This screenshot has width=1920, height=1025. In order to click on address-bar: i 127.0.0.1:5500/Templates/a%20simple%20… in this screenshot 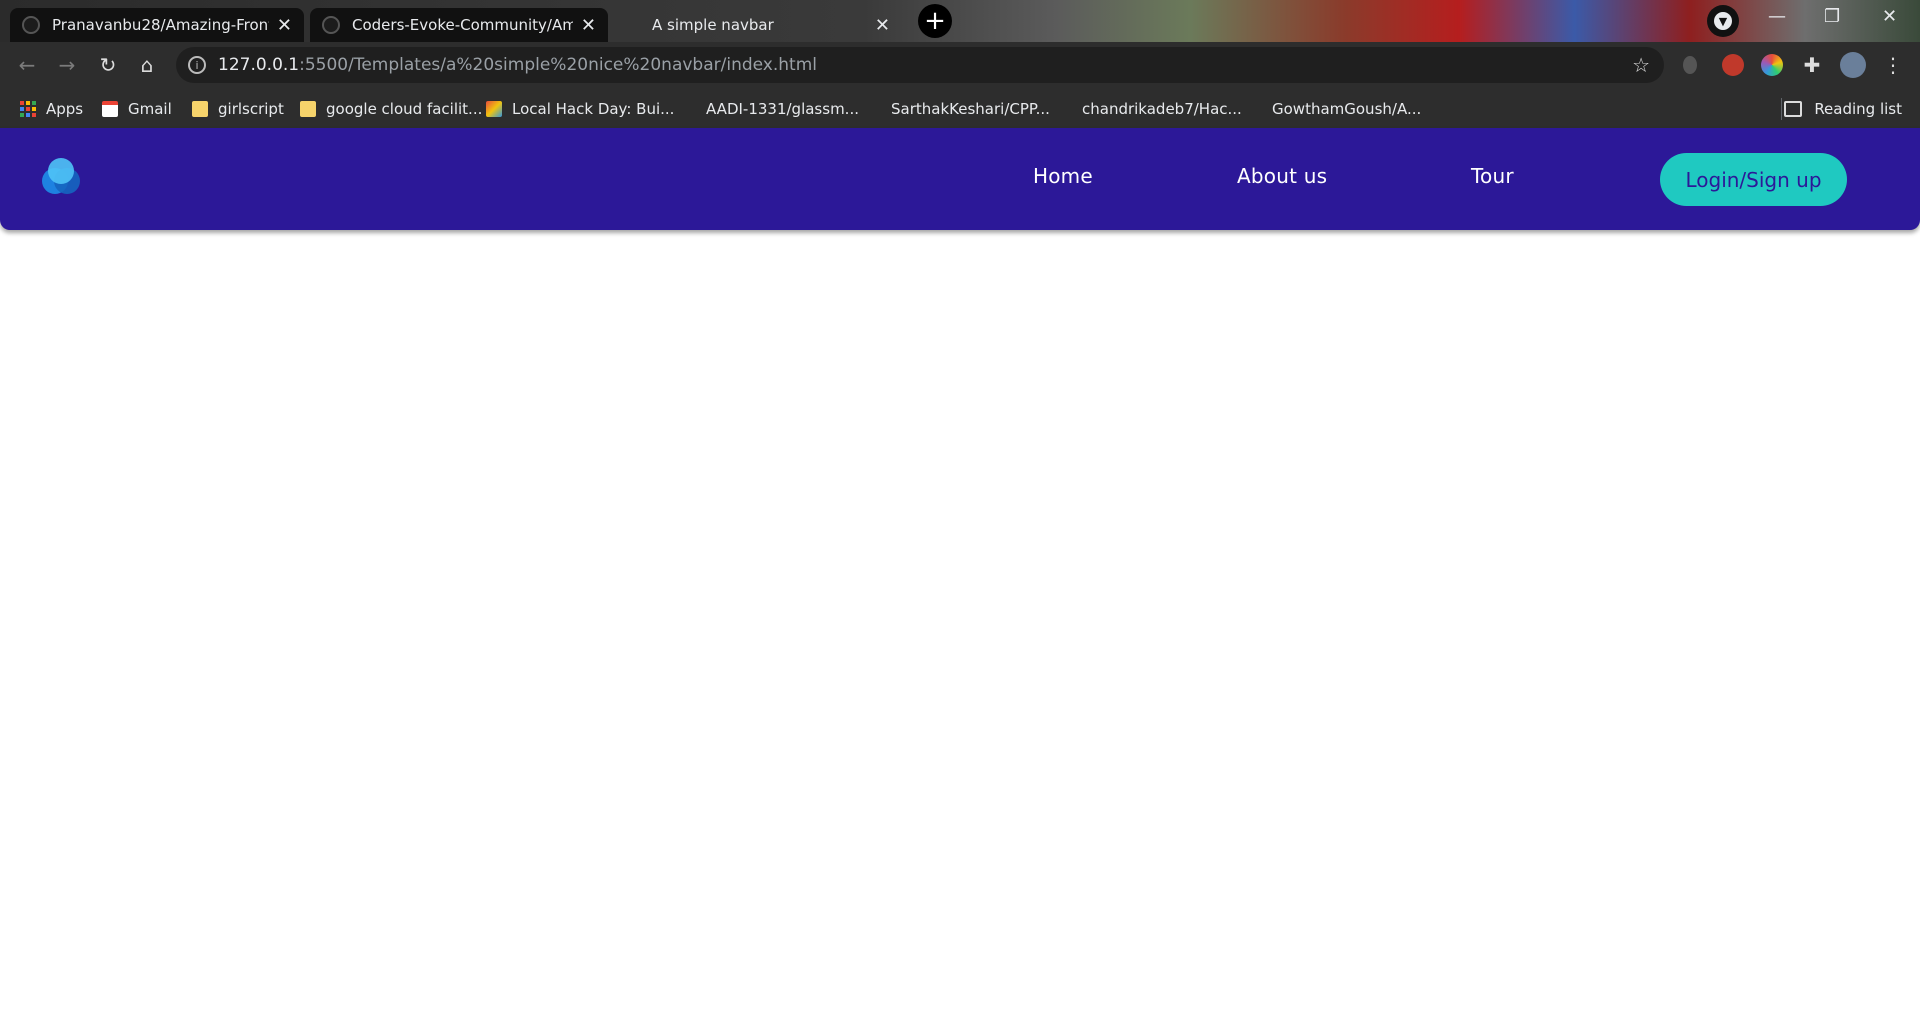, I will do `click(920, 65)`.